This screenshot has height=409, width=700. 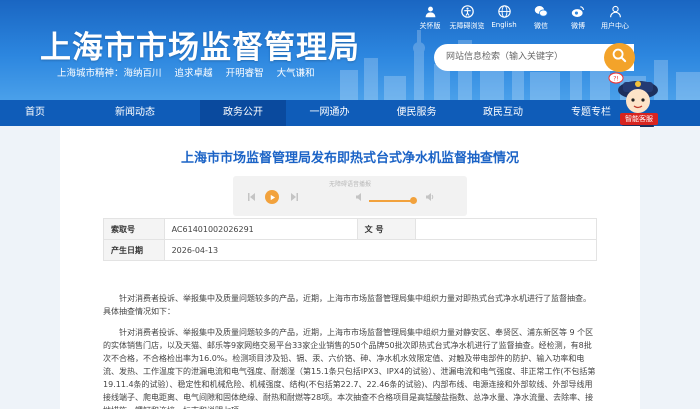 I want to click on toplink-accessibility: 无障碍浏览, so click(x=467, y=17).